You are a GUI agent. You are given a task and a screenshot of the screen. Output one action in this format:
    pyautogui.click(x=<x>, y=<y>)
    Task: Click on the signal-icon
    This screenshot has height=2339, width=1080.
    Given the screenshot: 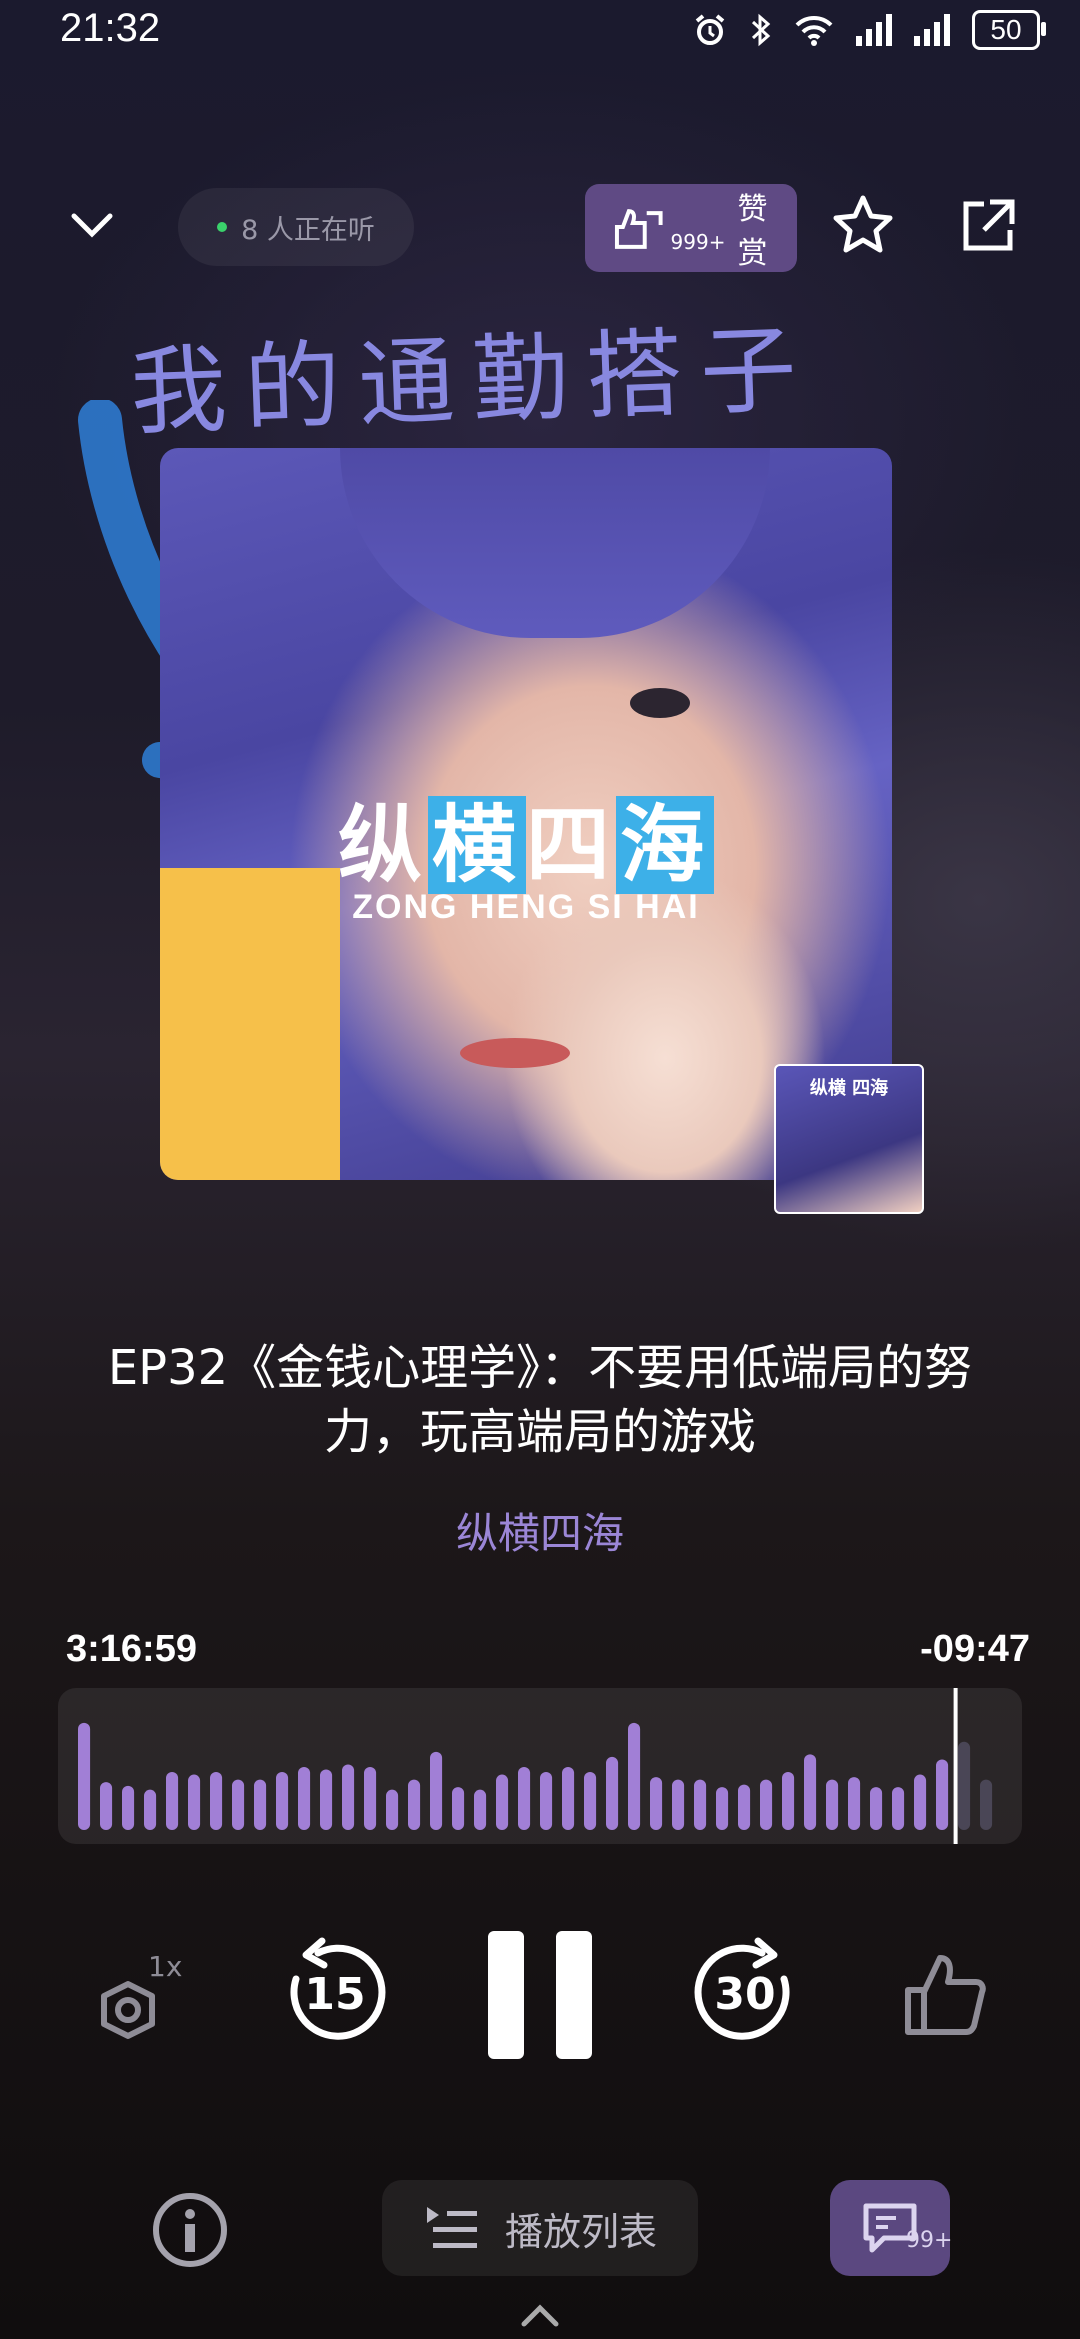 What is the action you would take?
    pyautogui.click(x=874, y=30)
    